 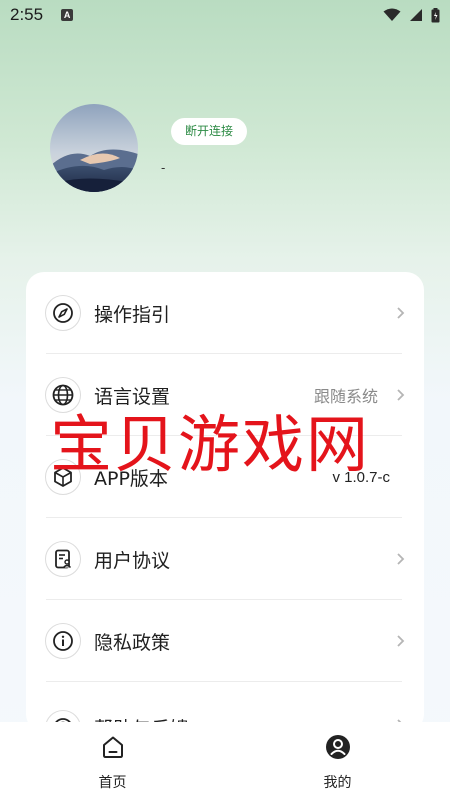 What do you see at coordinates (337, 783) in the screenshot?
I see `tab-label: 我的` at bounding box center [337, 783].